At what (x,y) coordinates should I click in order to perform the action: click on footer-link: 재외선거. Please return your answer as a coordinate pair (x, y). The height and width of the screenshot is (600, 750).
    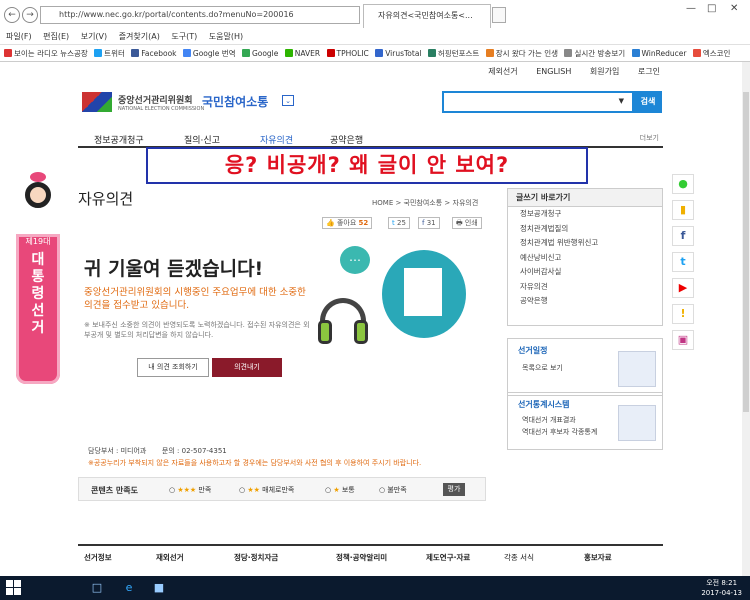
    Looking at the image, I should click on (170, 557).